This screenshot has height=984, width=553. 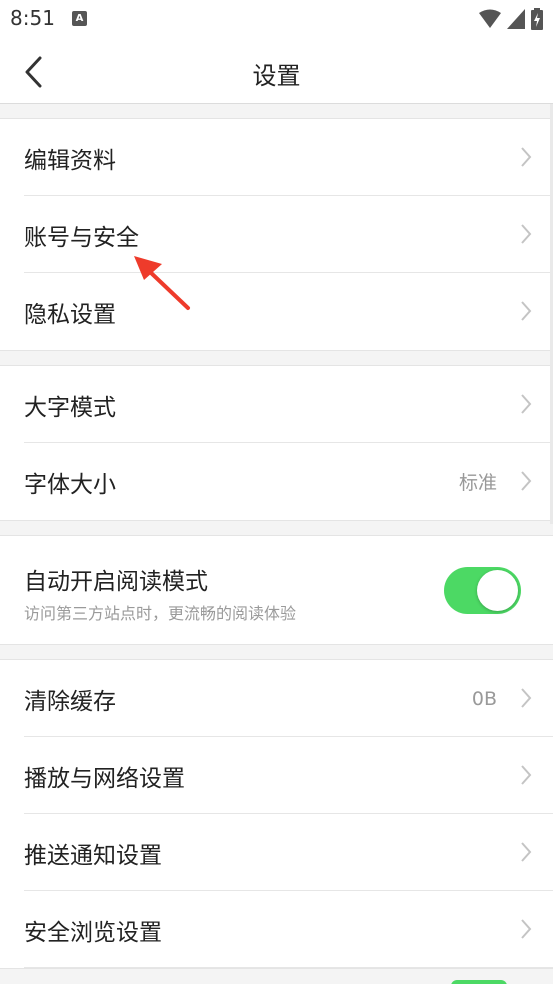 What do you see at coordinates (116, 582) in the screenshot?
I see `reading-mode-title: 自动开启阅读模式` at bounding box center [116, 582].